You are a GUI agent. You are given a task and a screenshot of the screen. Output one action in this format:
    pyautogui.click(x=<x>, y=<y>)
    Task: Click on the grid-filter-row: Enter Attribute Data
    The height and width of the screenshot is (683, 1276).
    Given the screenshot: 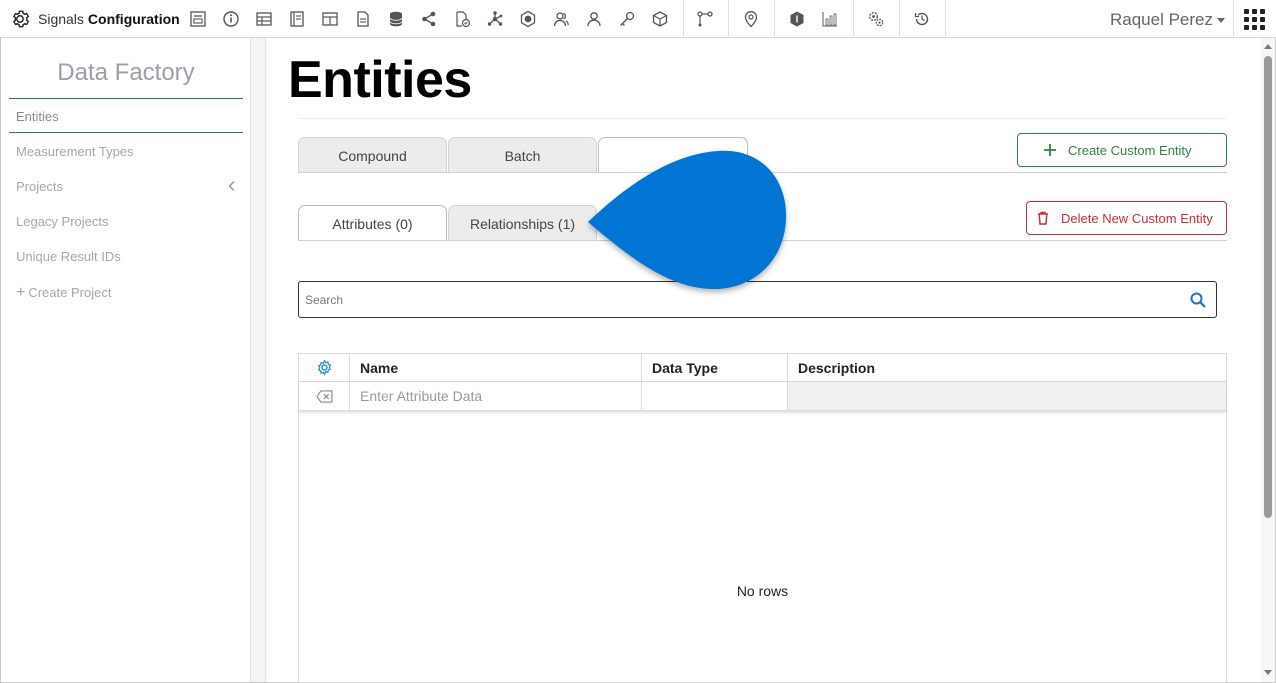 What is the action you would take?
    pyautogui.click(x=762, y=396)
    